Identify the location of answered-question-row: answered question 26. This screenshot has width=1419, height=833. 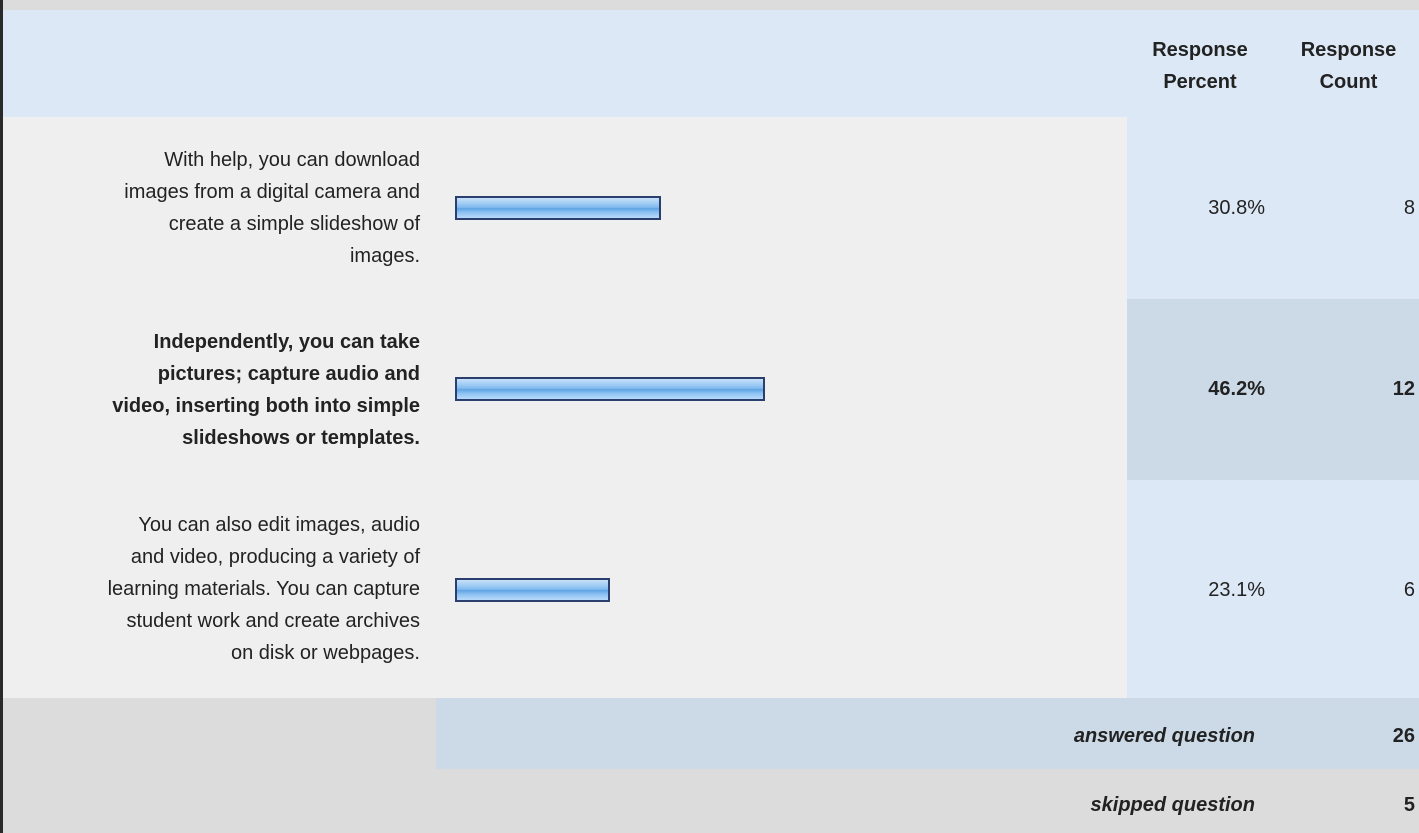
(927, 733).